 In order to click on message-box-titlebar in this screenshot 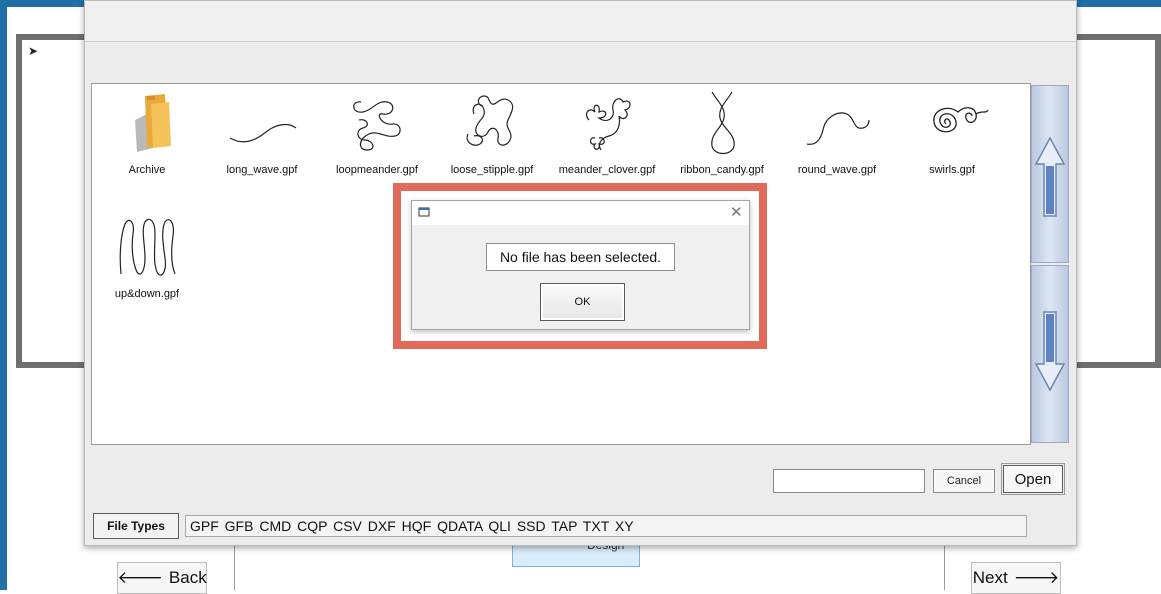, I will do `click(580, 213)`.